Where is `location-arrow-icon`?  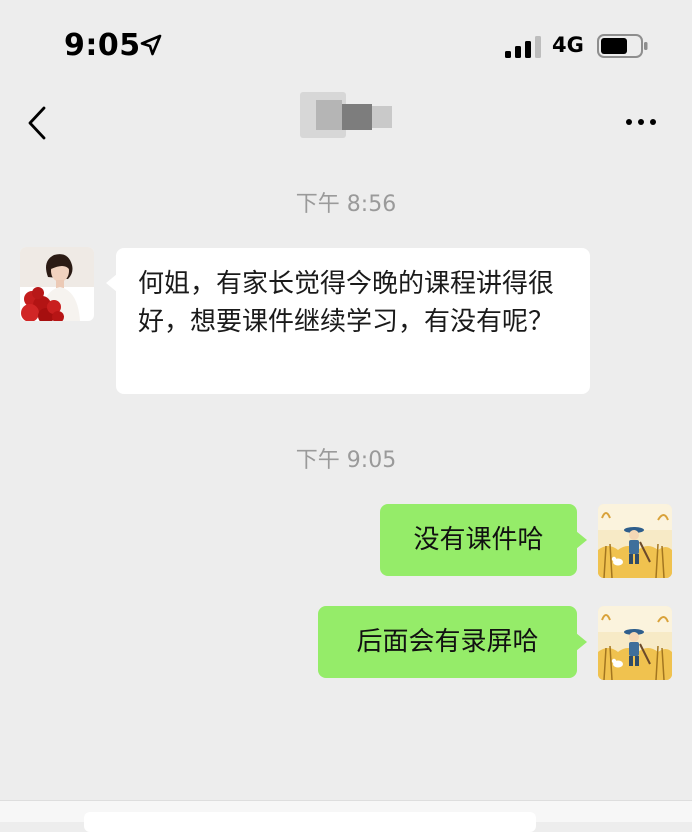
location-arrow-icon is located at coordinates (151, 45).